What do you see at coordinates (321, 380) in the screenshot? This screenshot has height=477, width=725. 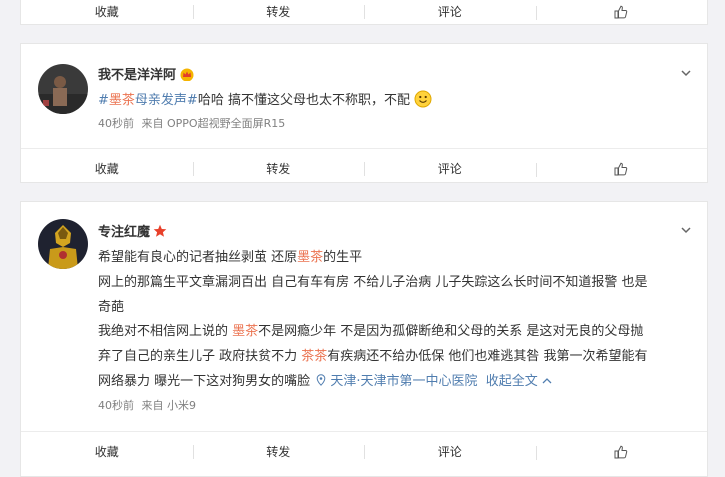 I see `location-pin-icon` at bounding box center [321, 380].